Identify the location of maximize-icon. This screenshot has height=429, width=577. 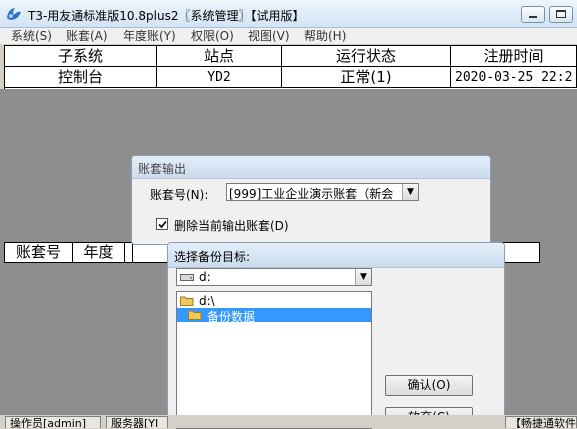
(561, 14).